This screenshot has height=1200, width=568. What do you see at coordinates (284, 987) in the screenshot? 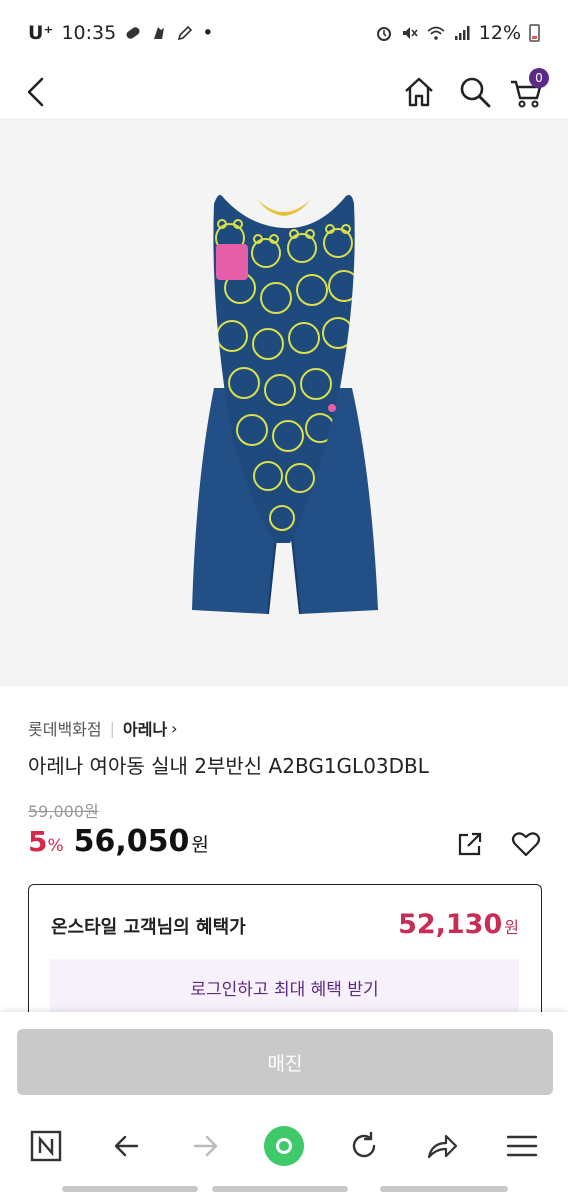
I see `login-benefit-button: 로그인하고 최대 혜택 받기` at bounding box center [284, 987].